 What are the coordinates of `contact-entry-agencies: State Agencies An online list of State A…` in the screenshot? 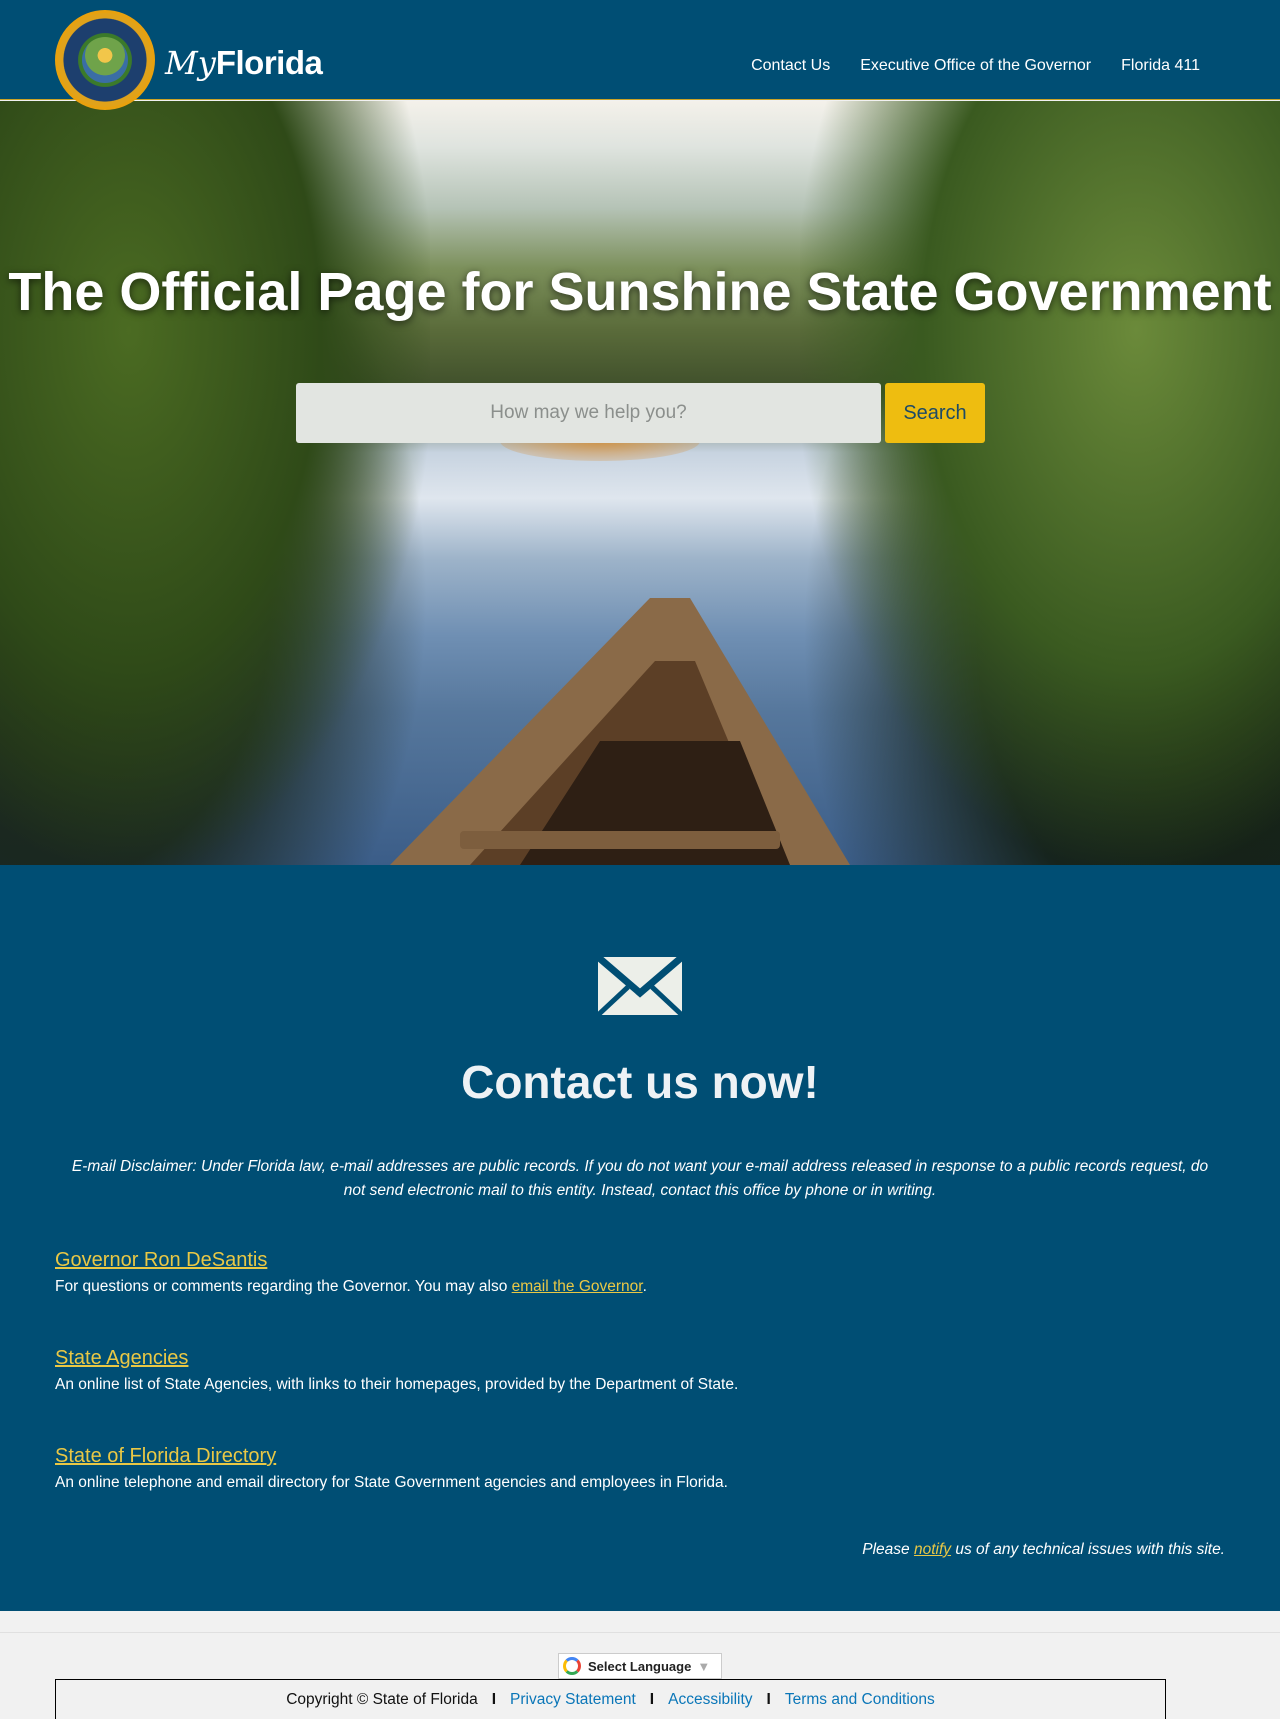 It's located at (640, 1370).